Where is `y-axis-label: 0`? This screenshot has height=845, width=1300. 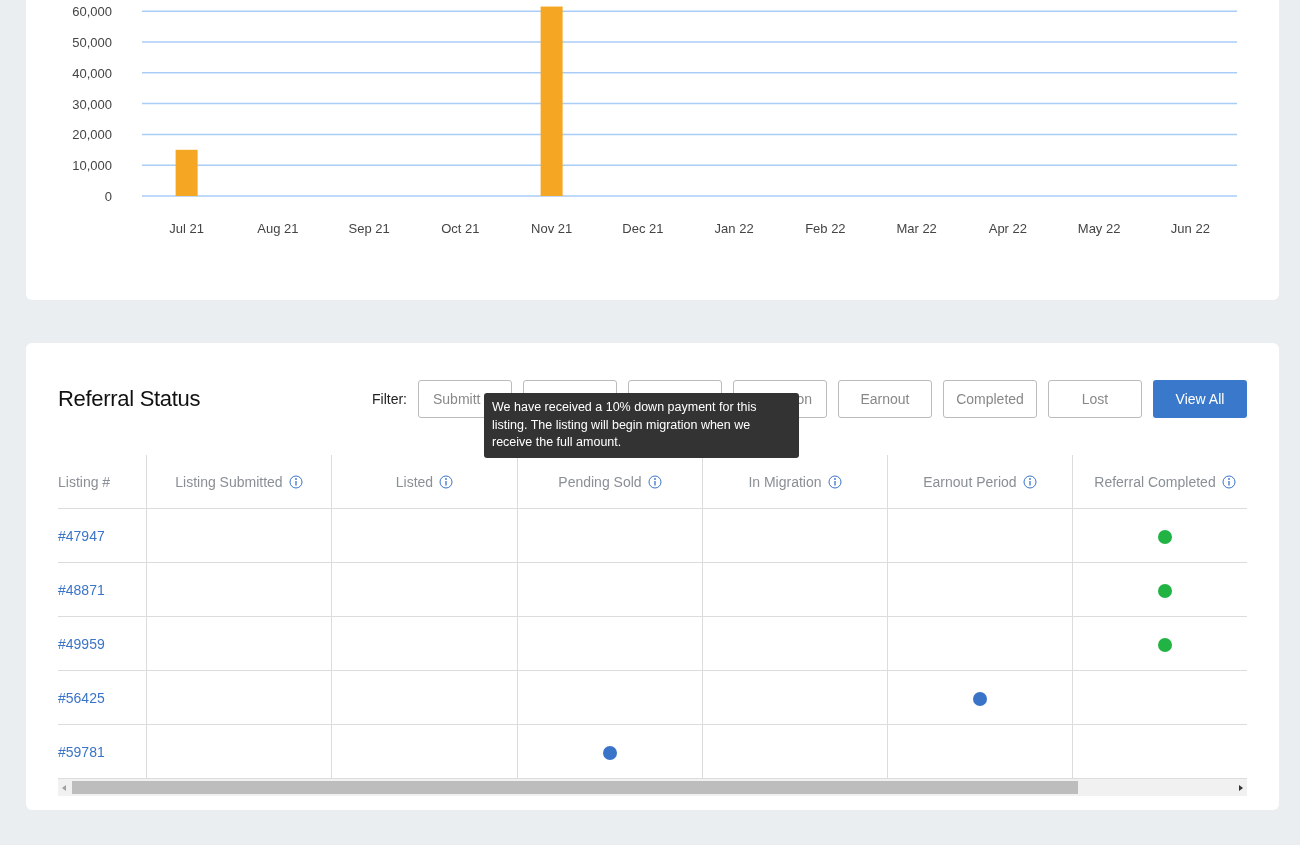
y-axis-label: 0 is located at coordinates (108, 196).